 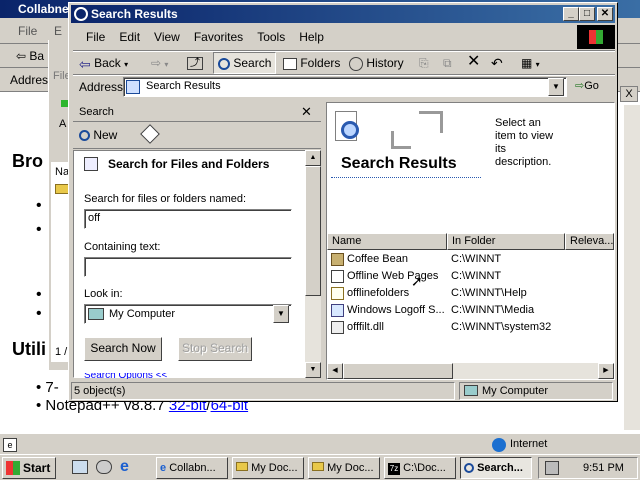 I want to click on address-value: Search Results, so click(x=183, y=86).